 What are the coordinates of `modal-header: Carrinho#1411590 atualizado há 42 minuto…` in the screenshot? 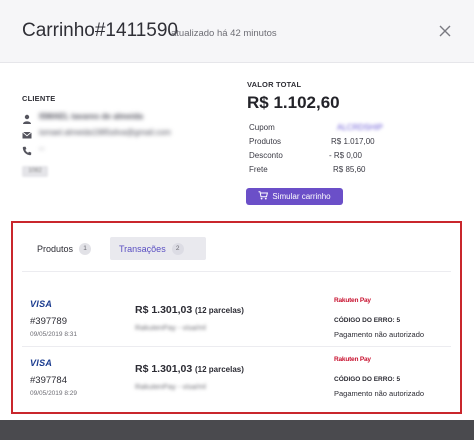 It's located at (237, 31).